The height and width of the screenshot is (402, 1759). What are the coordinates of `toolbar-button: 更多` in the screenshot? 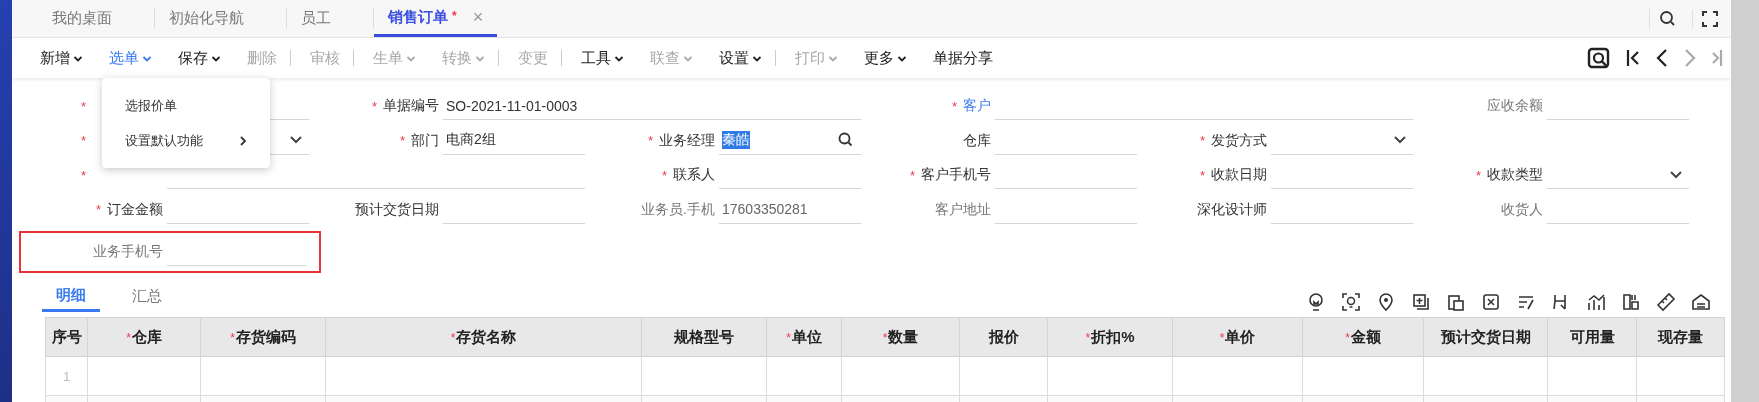 It's located at (885, 58).